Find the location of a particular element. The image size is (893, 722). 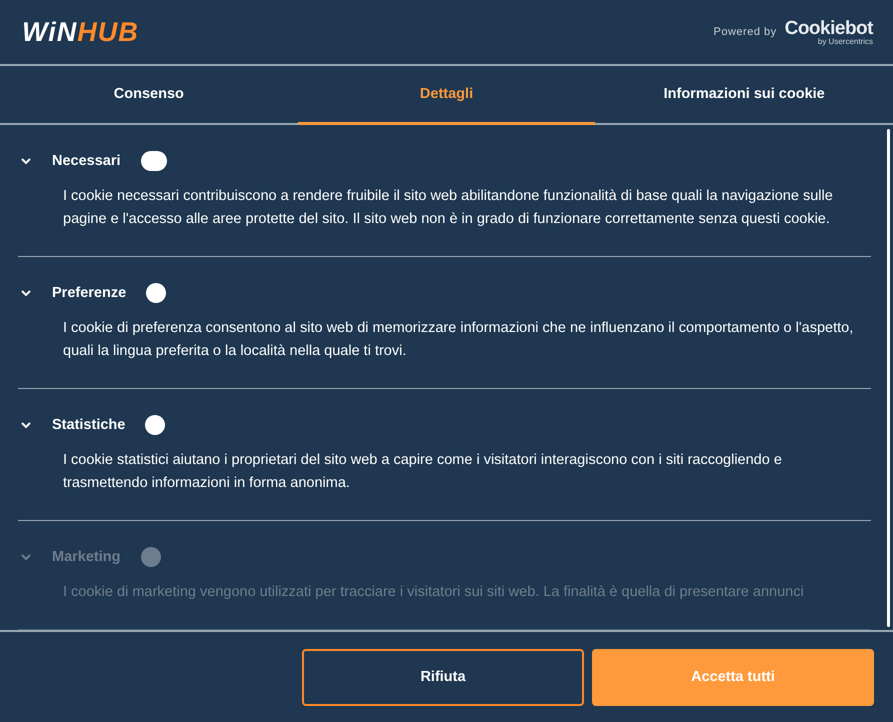

section-description: I cookie di preferenza consentono al sito web di memorizzare informazioni che ne influenzano il comportamento o l'aspetto, quali la lingua preferita o la località nella quale ti trovi. is located at coordinates (458, 340).